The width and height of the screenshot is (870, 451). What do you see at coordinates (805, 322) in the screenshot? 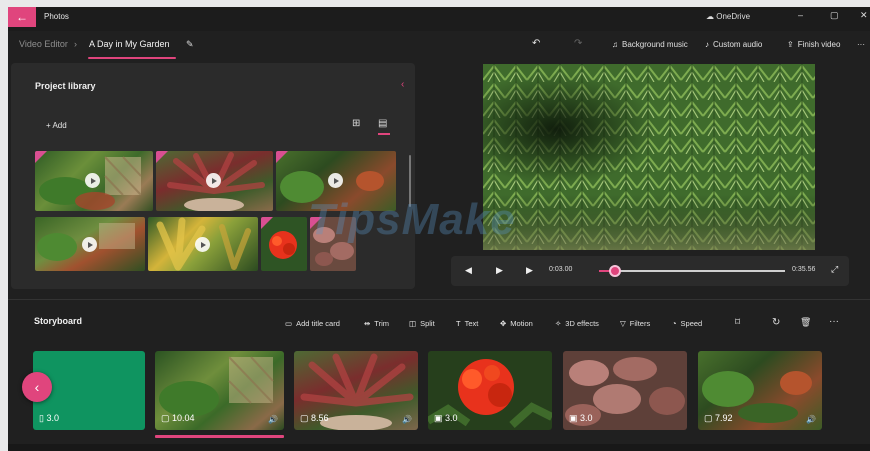
I see `delete-icon: 🗑` at bounding box center [805, 322].